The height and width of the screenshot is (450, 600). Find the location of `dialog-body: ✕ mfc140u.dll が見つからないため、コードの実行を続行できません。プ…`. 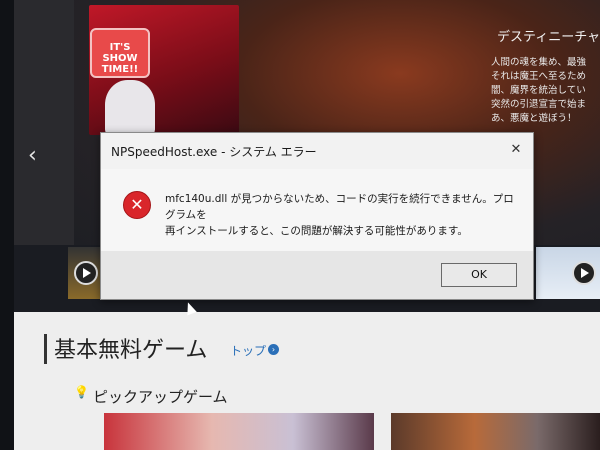

dialog-body: ✕ mfc140u.dll が見つからないため、コードの実行を続行できません。プ… is located at coordinates (317, 210).